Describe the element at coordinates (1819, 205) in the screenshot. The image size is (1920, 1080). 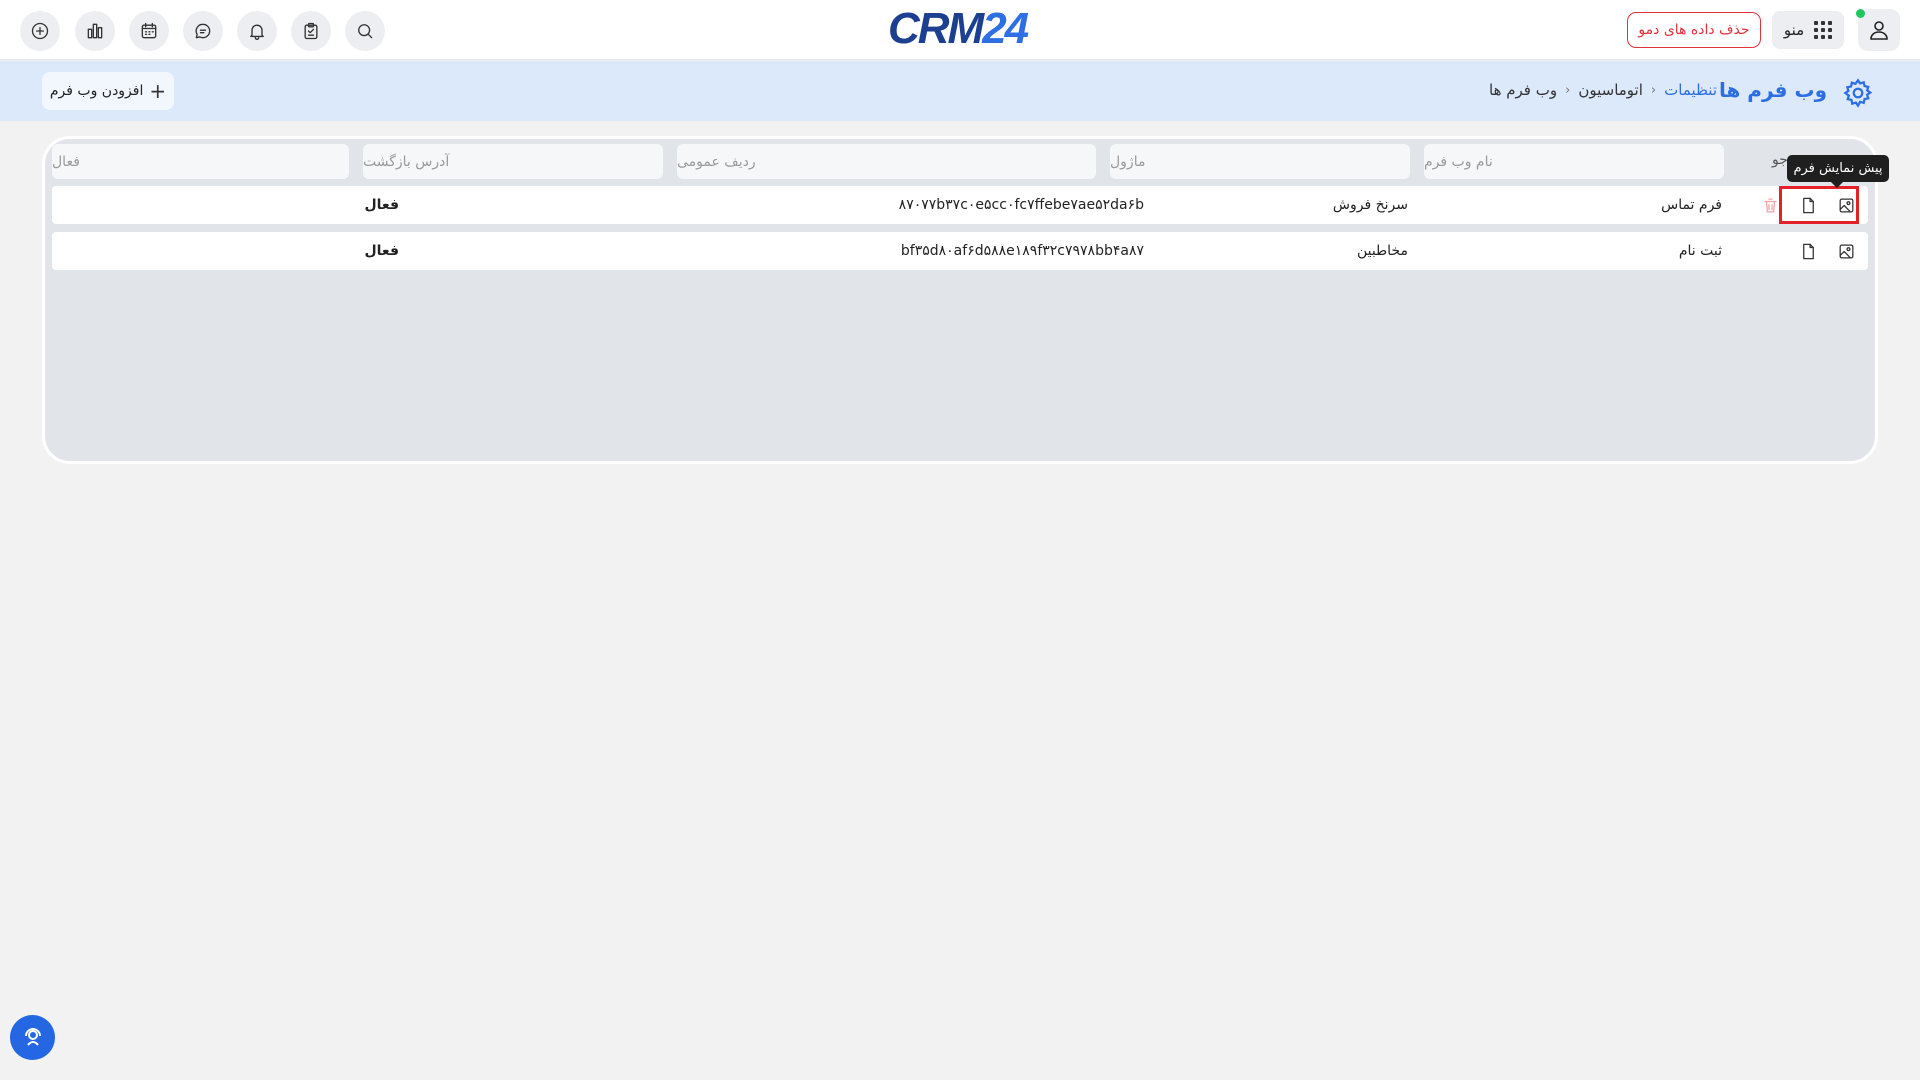
I see `preview-highlight-box` at that location.